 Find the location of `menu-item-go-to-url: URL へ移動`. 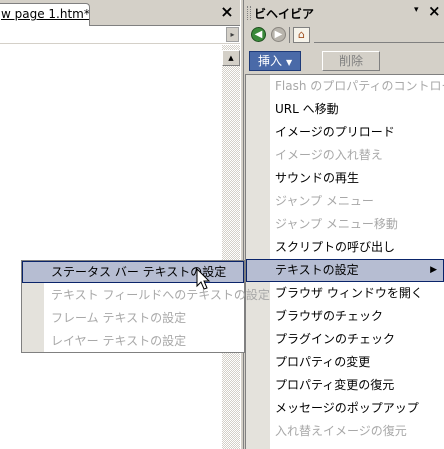

menu-item-go-to-url: URL へ移動 is located at coordinates (345, 109).